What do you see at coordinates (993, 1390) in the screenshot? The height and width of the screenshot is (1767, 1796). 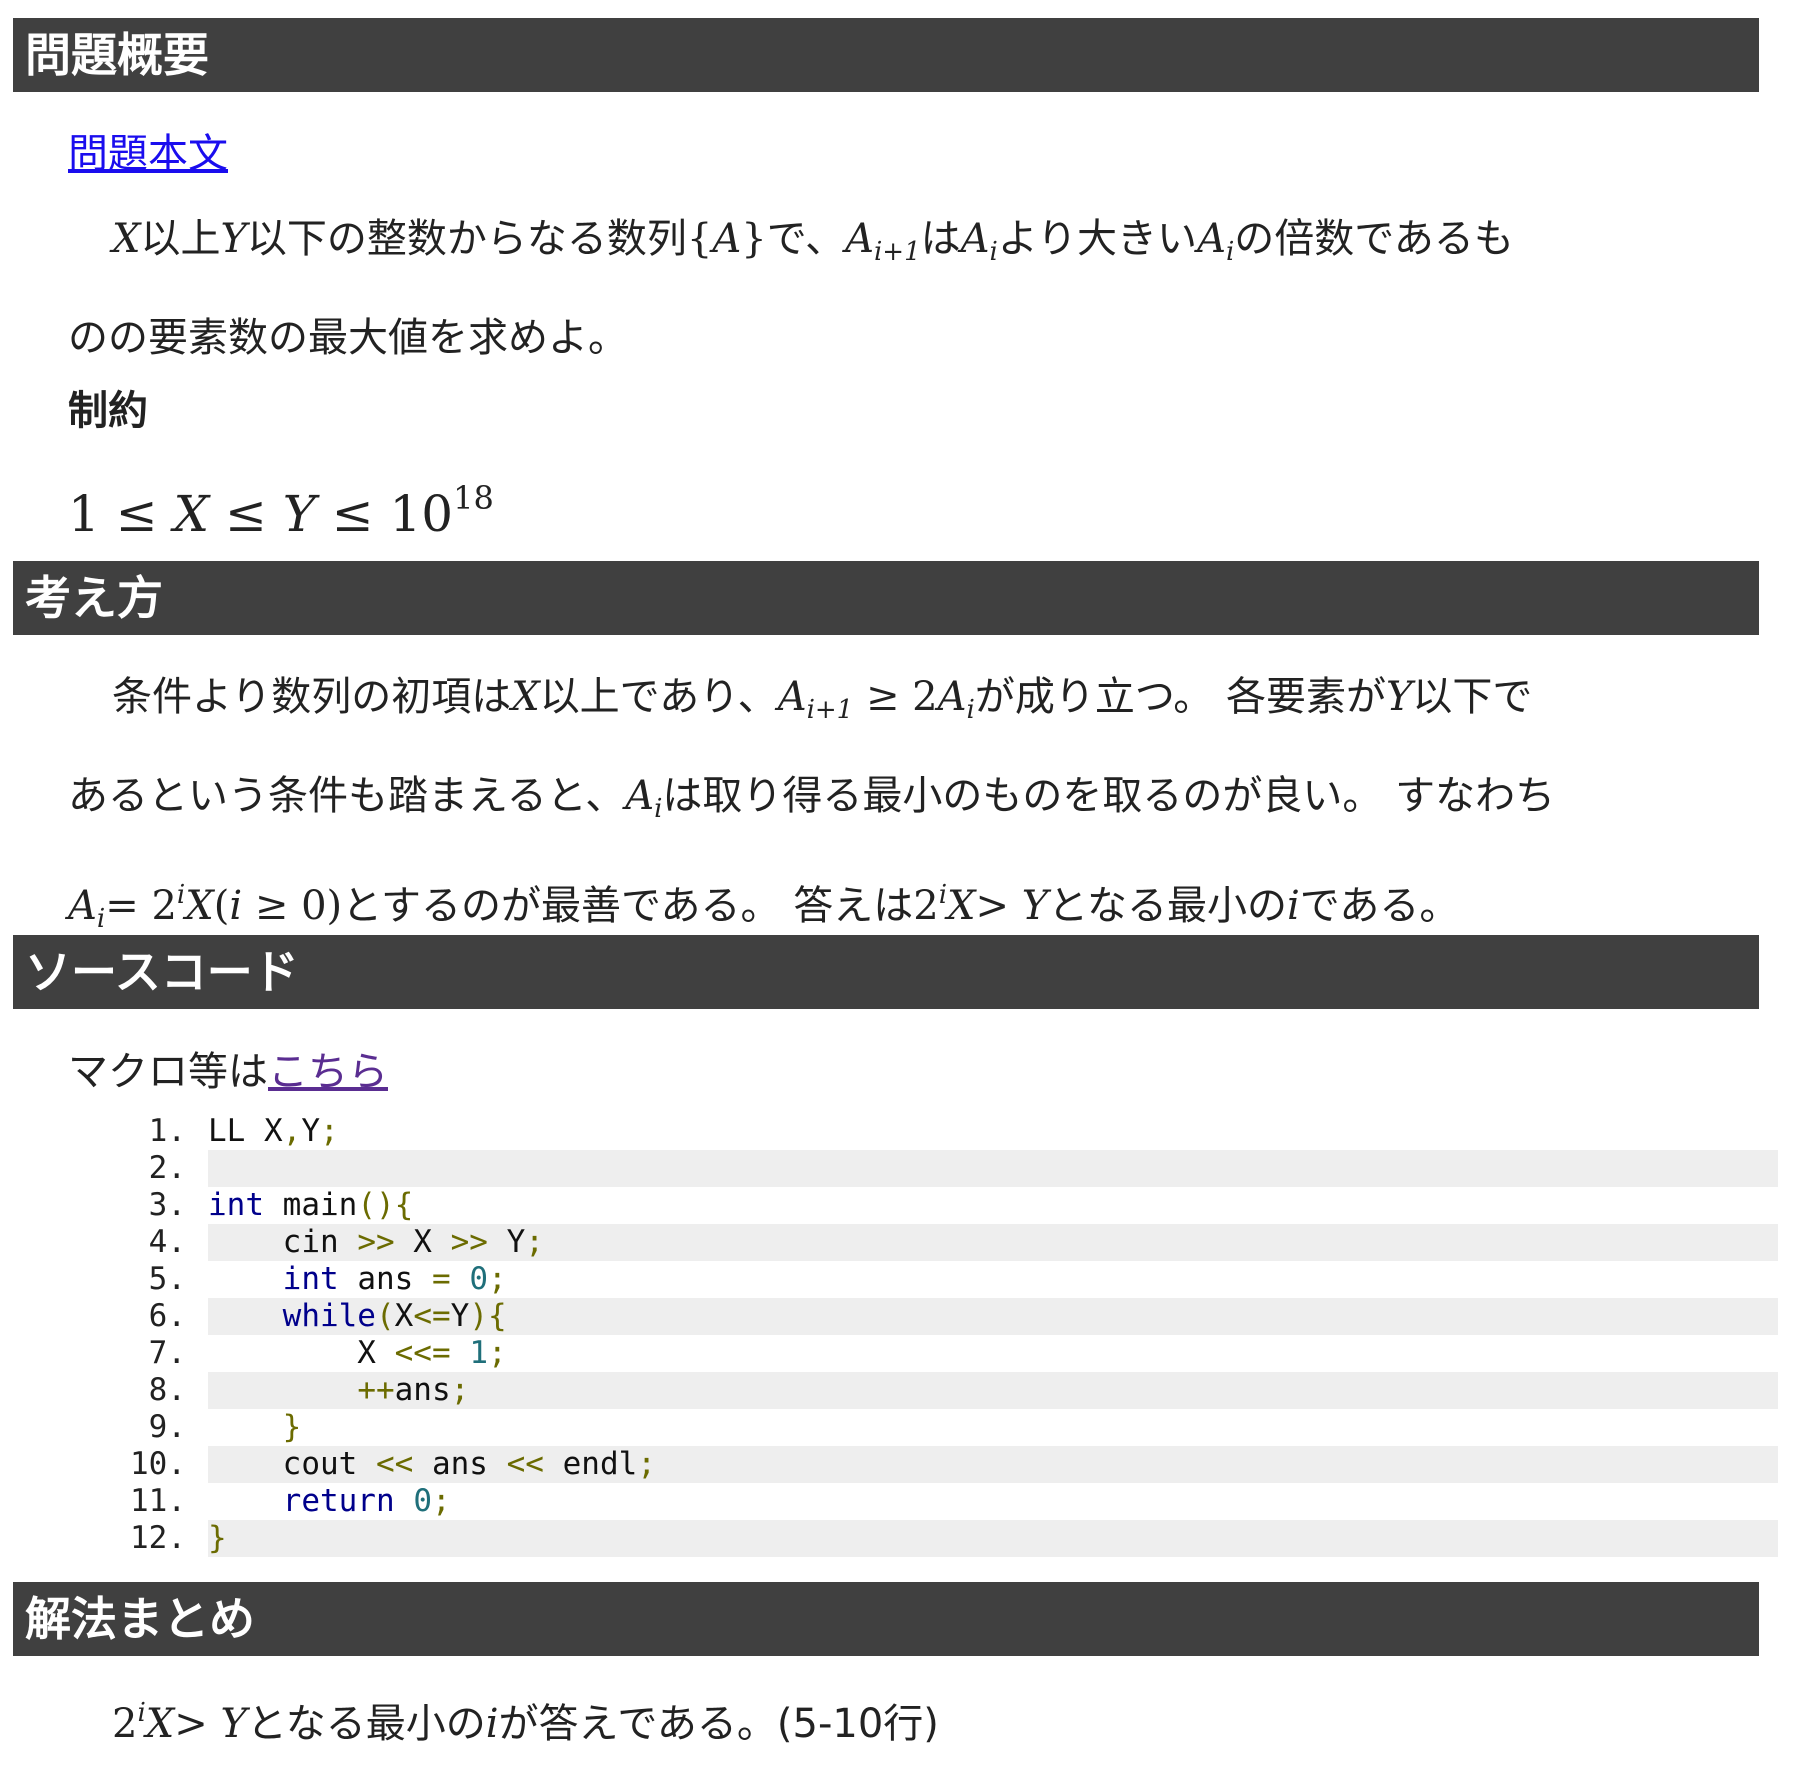 I see `code-text: ++ans;` at bounding box center [993, 1390].